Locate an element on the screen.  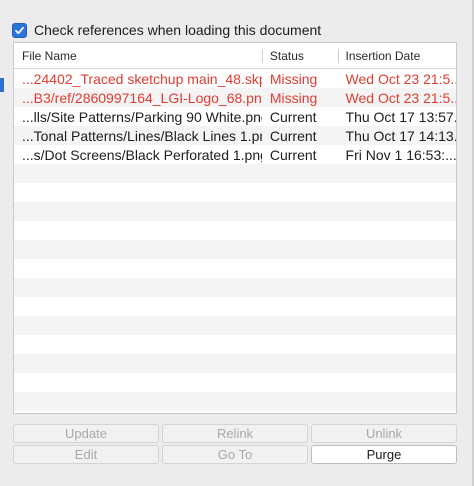
unlink-button: Unlink is located at coordinates (384, 433).